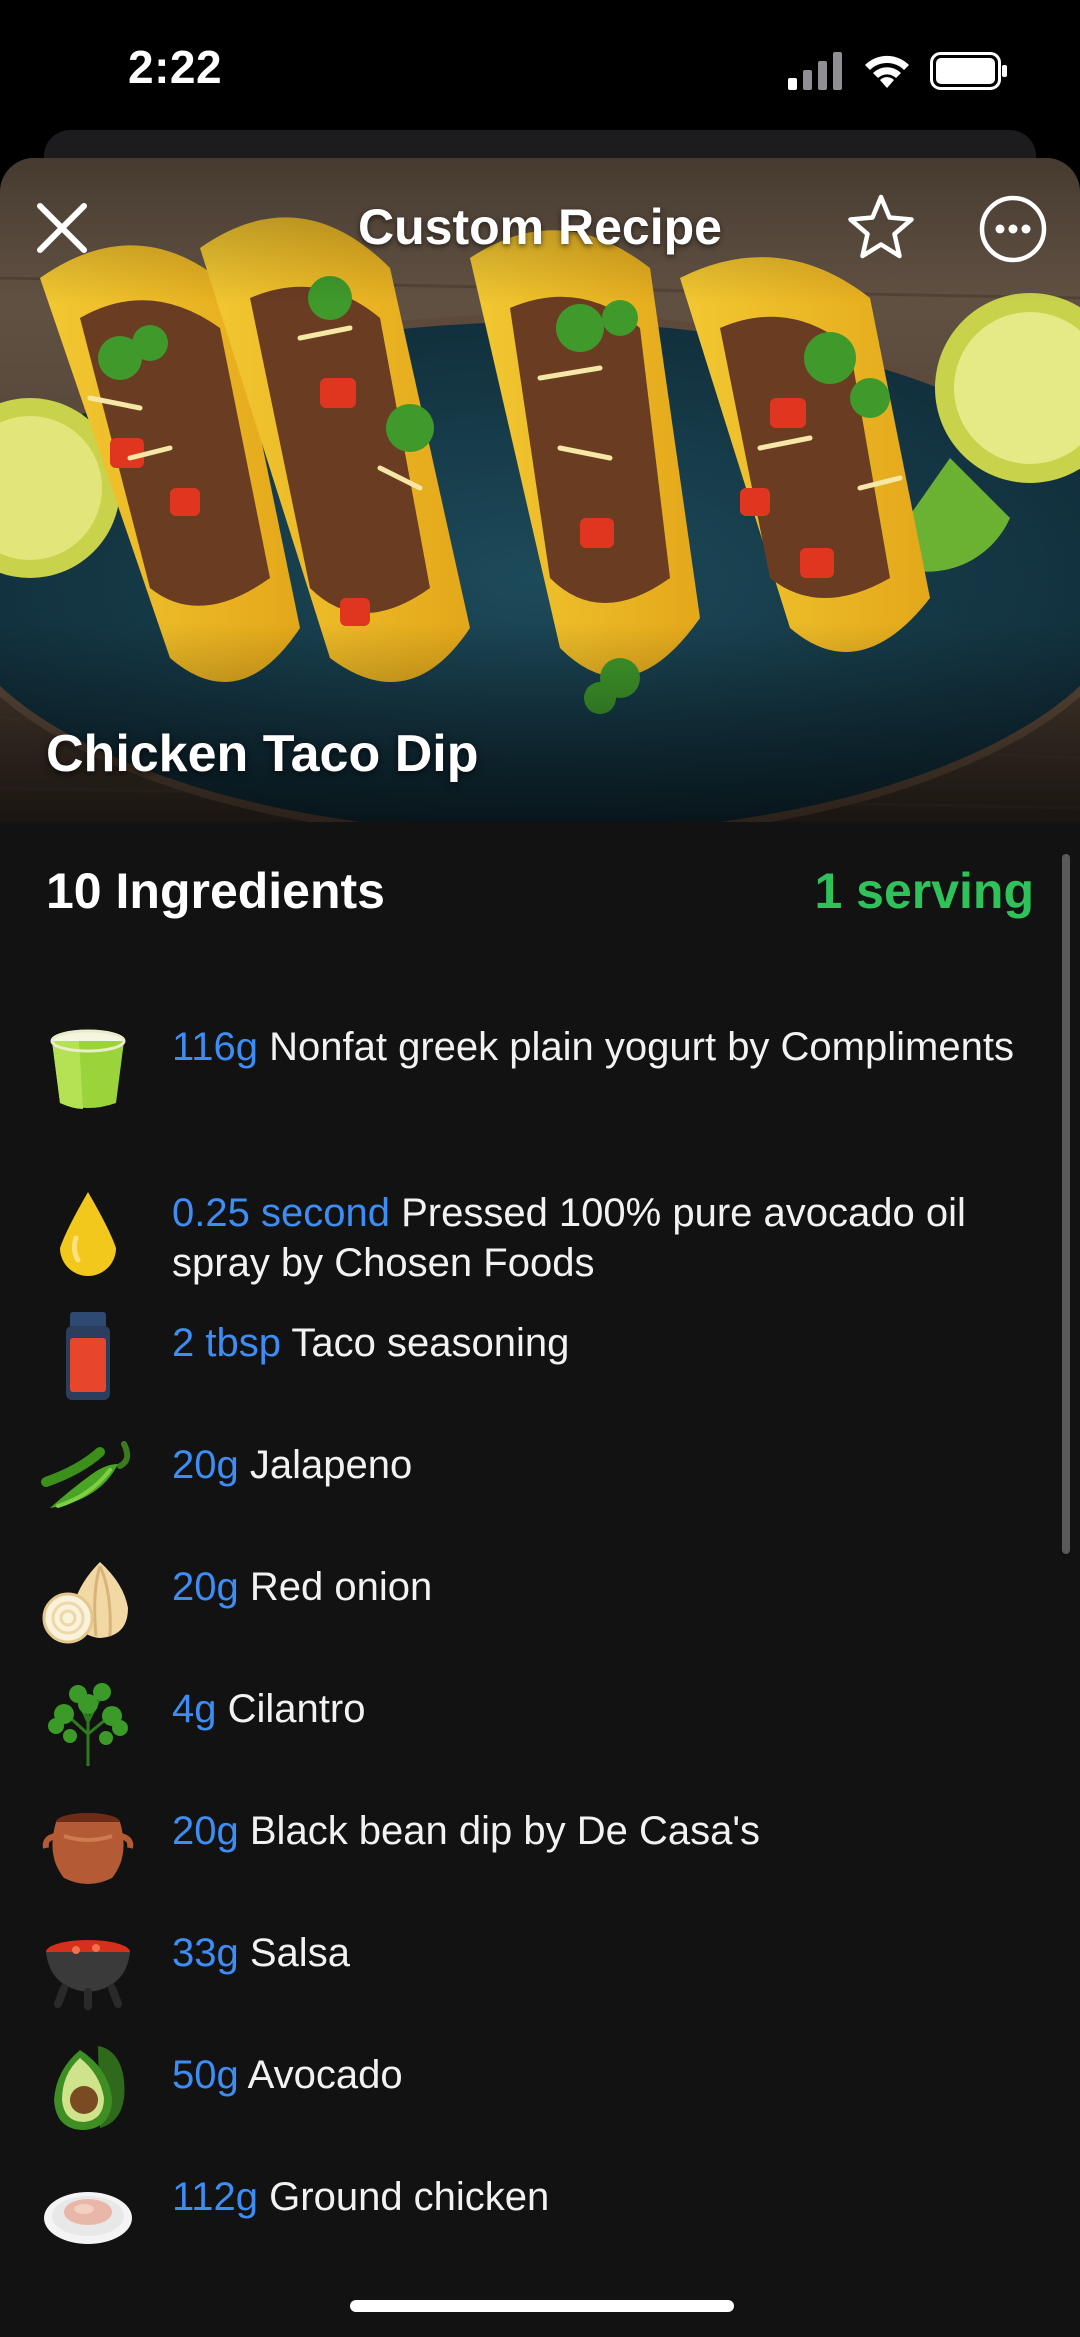 This screenshot has width=1080, height=2337. What do you see at coordinates (299, 1953) in the screenshot?
I see `ingredient-name: Salsa` at bounding box center [299, 1953].